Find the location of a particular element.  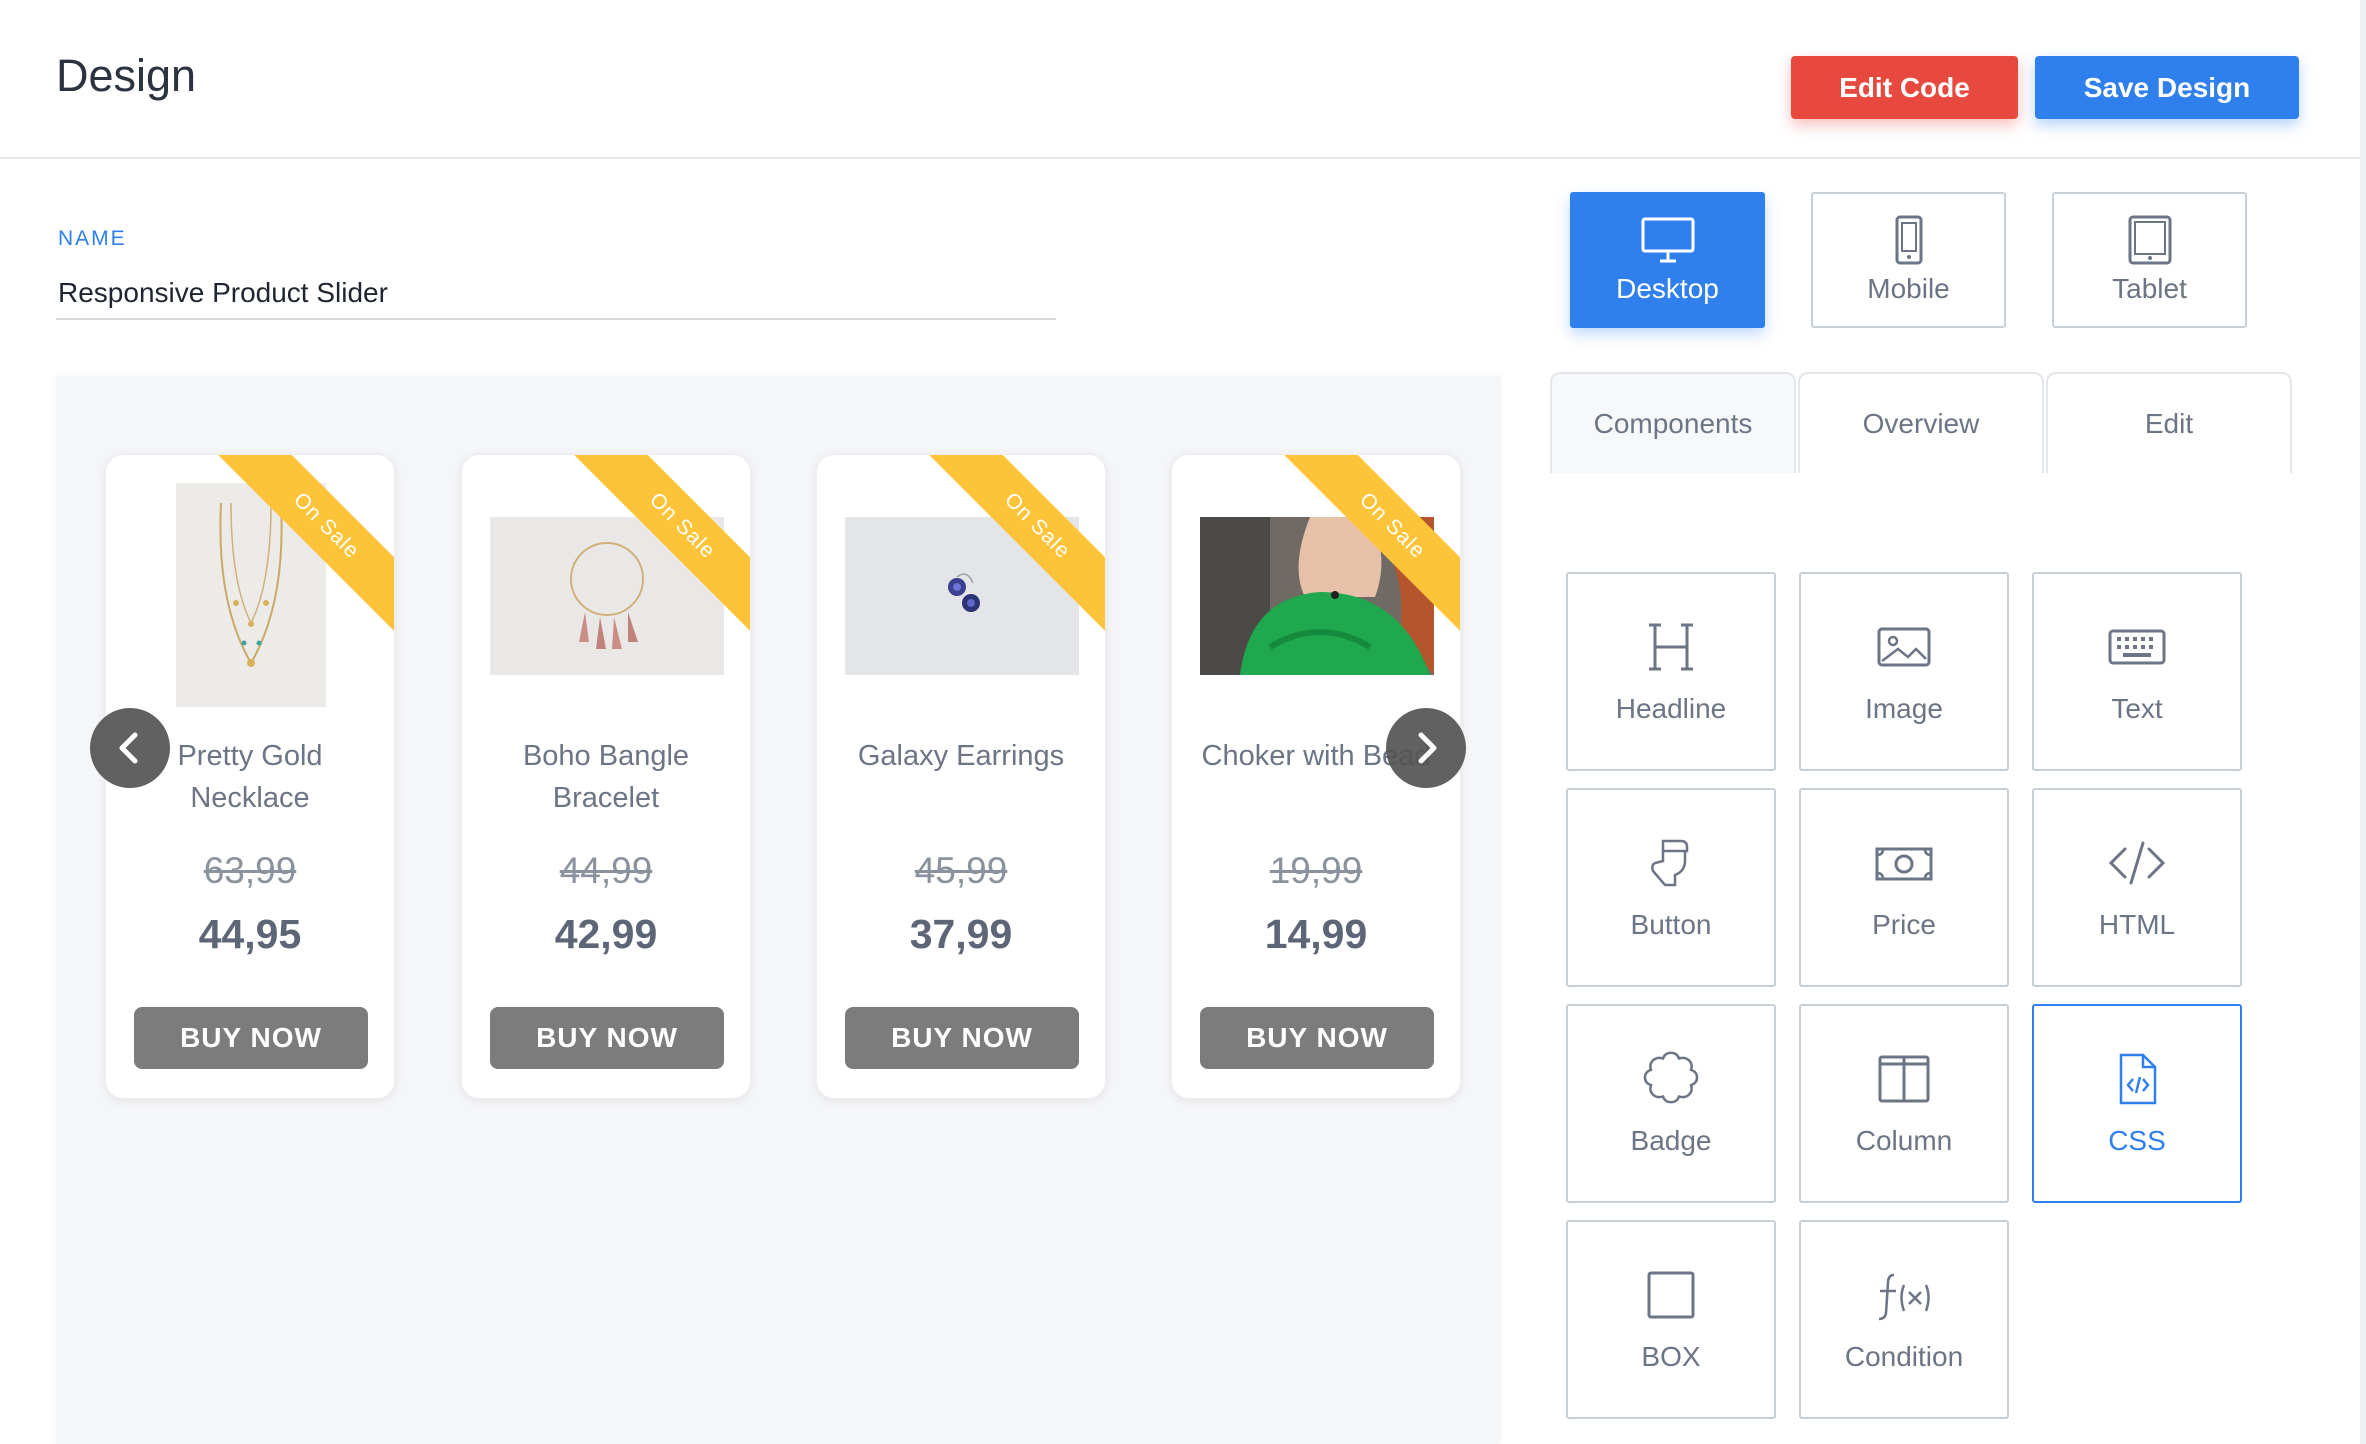

panel-tabs: Components Overview Edit is located at coordinates (1921, 422).